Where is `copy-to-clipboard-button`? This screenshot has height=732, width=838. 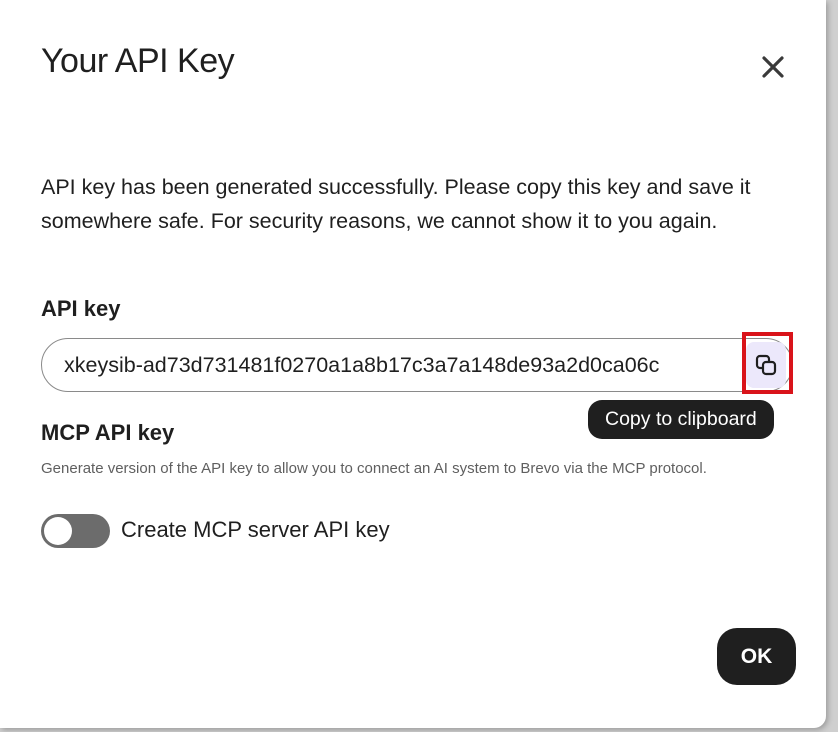
copy-to-clipboard-button is located at coordinates (766, 365).